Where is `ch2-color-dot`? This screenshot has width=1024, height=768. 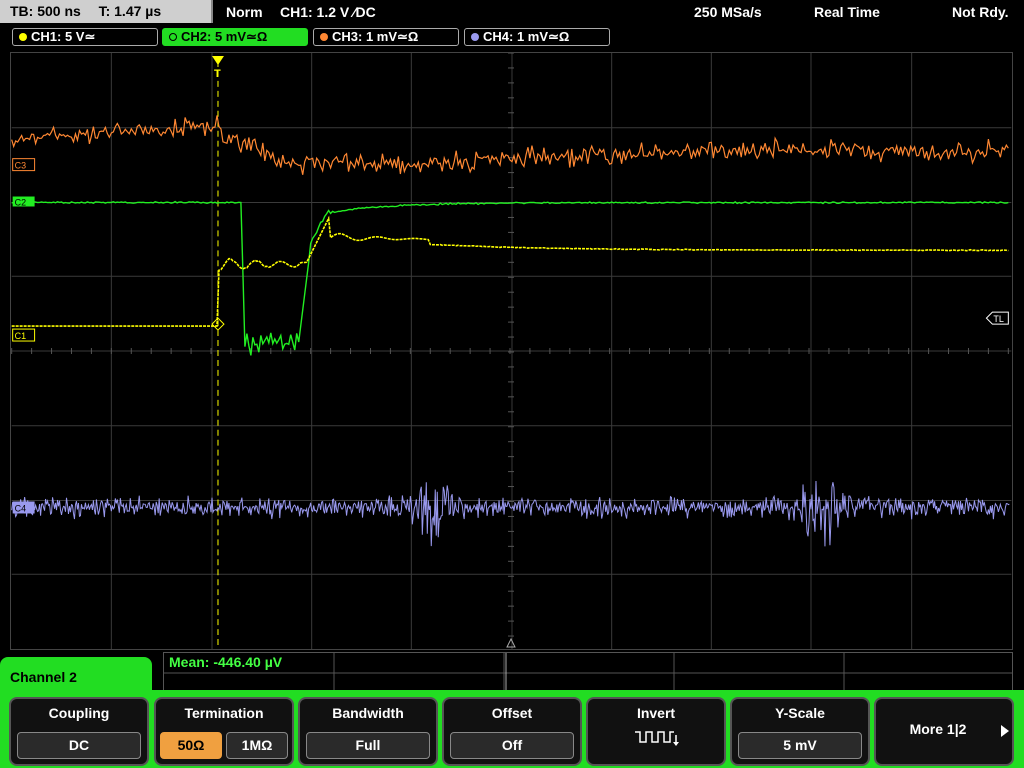 ch2-color-dot is located at coordinates (173, 36).